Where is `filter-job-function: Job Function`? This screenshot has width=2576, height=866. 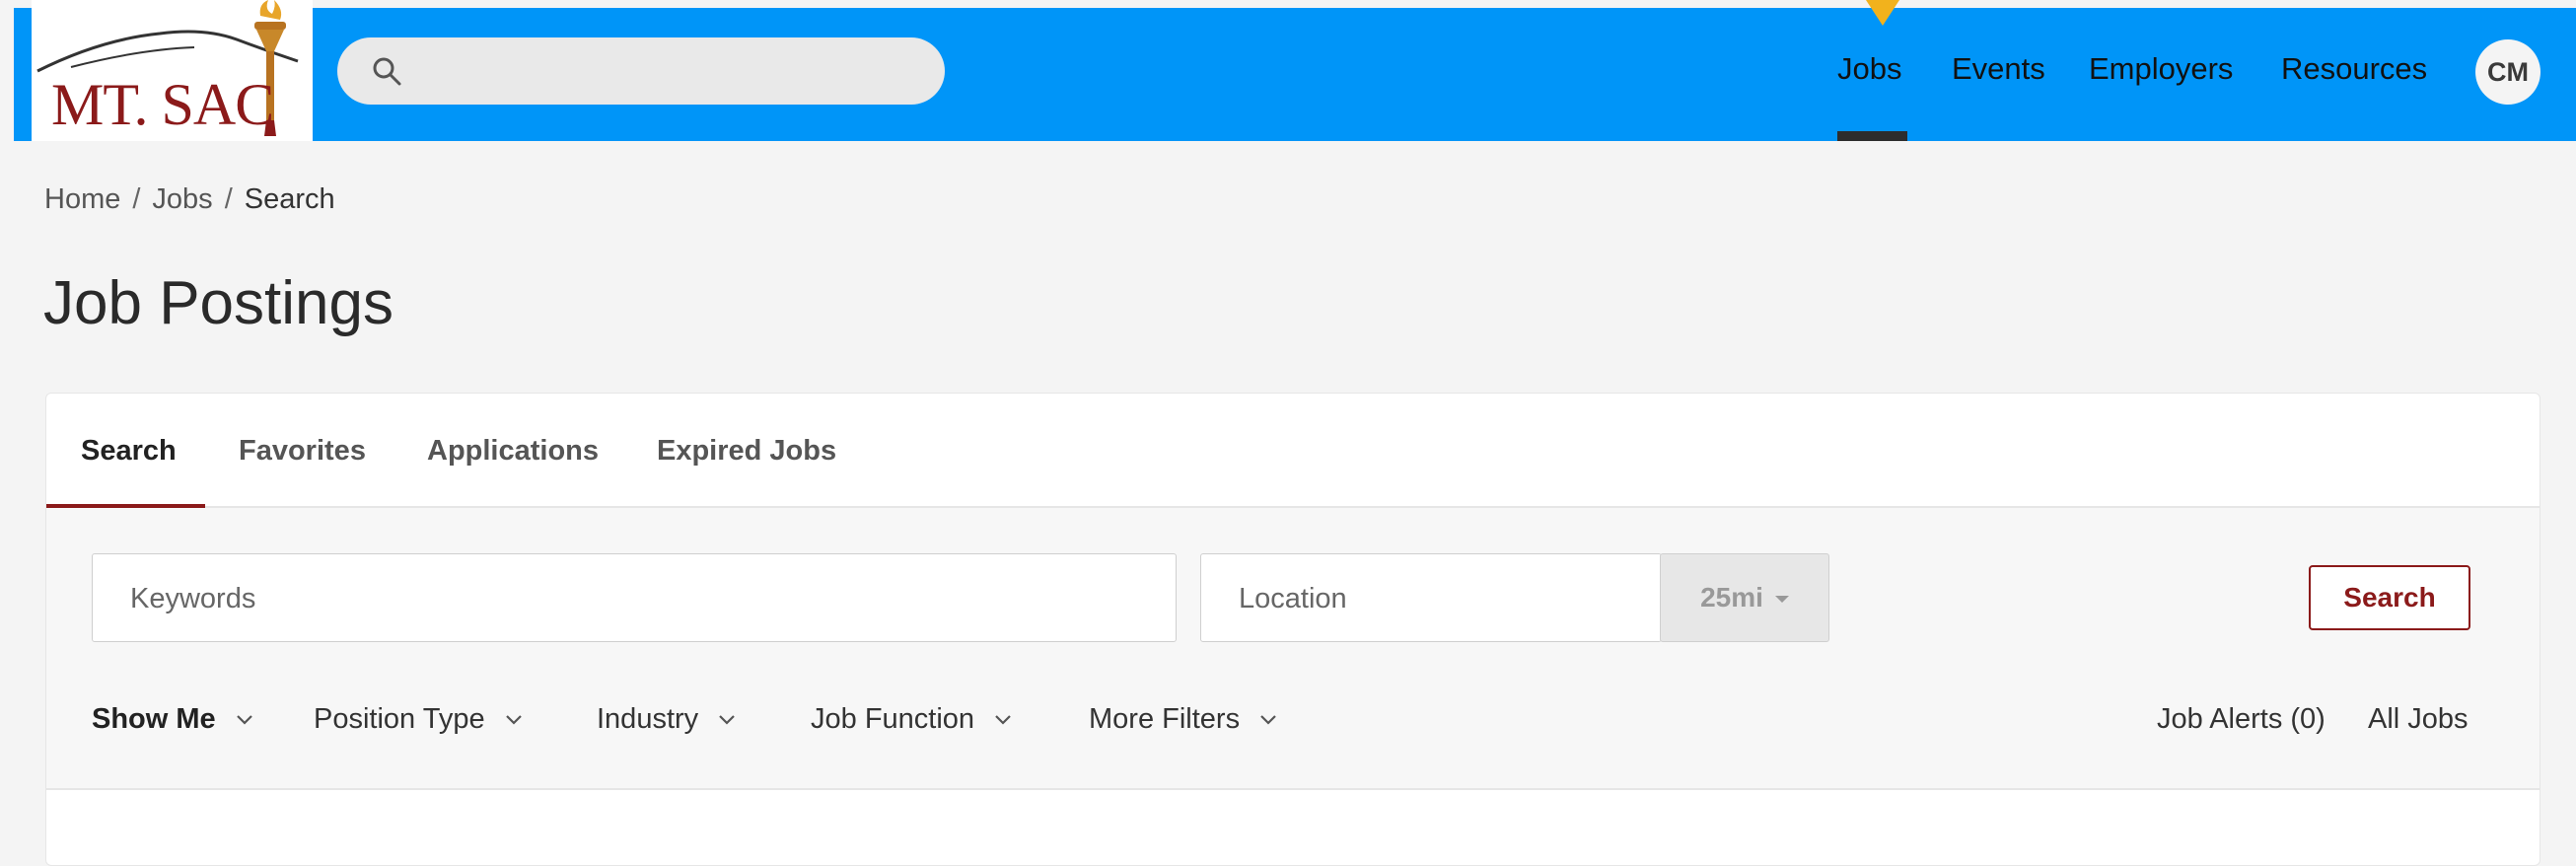
filter-job-function: Job Function is located at coordinates (911, 719).